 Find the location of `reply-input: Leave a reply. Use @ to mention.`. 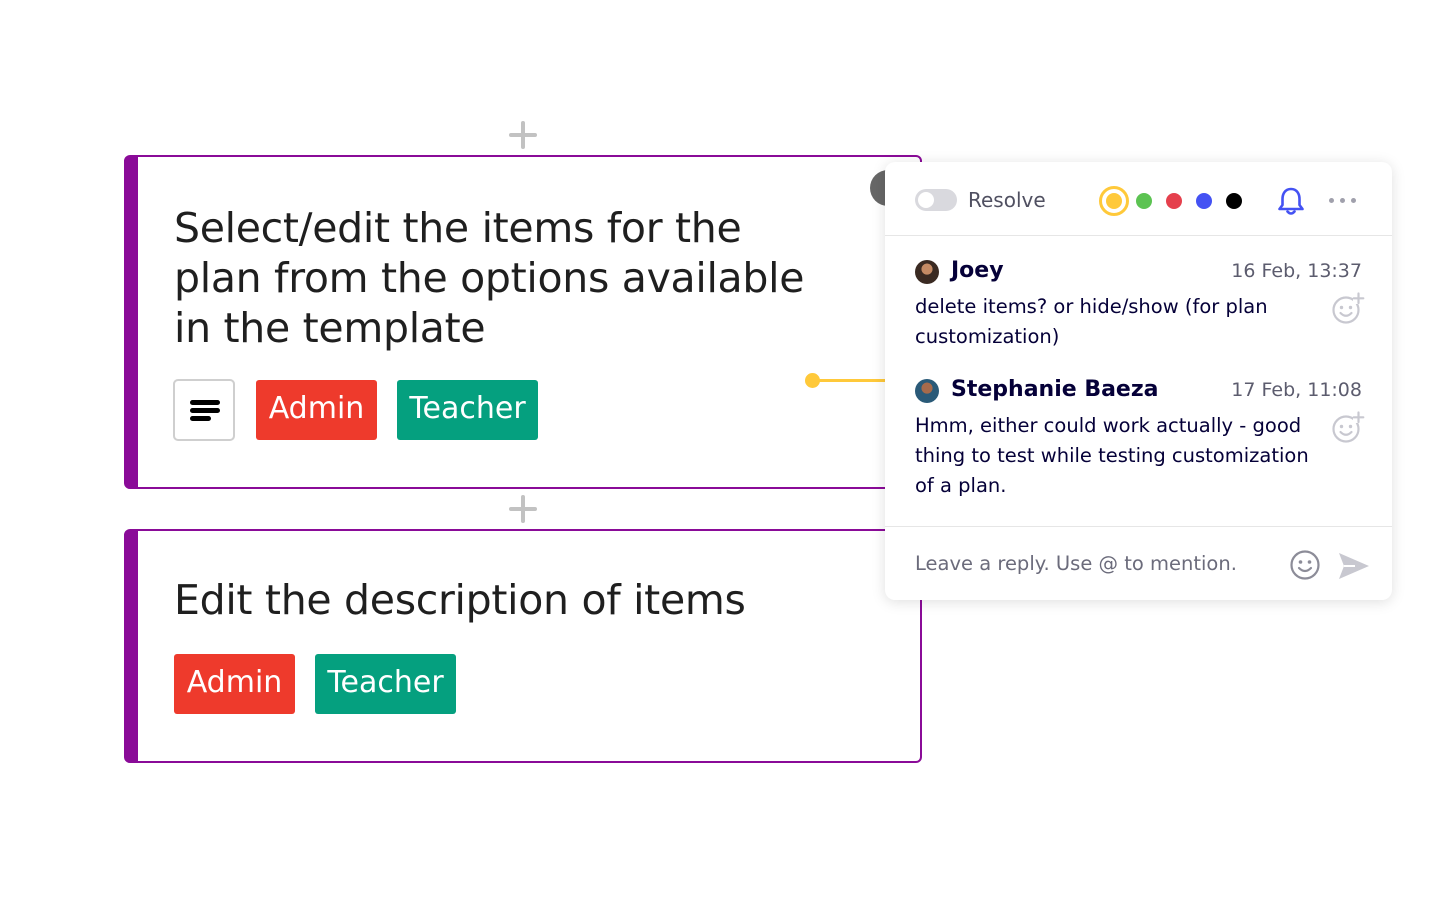

reply-input: Leave a reply. Use @ to mention. is located at coordinates (1076, 563).